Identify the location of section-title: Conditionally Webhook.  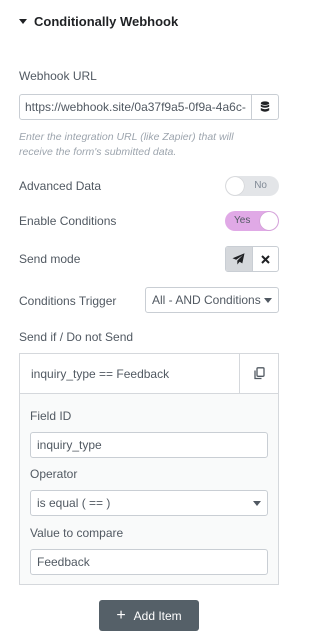
(106, 21).